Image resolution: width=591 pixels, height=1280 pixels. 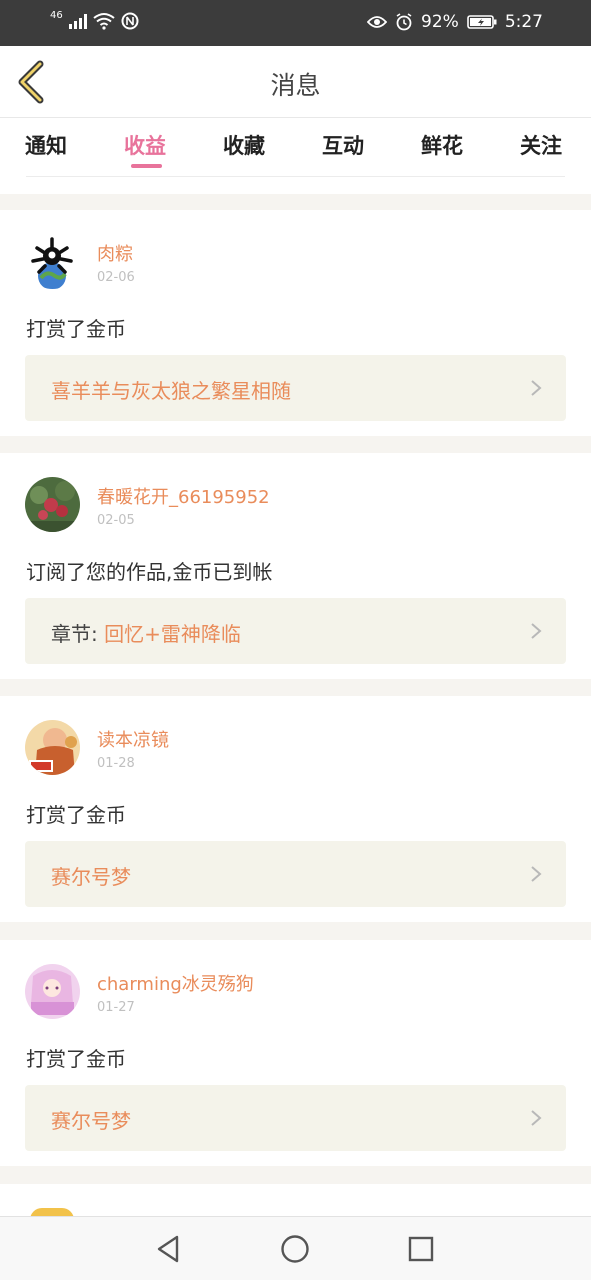 What do you see at coordinates (295, 631) in the screenshot?
I see `chapter-link: 章节: 回忆+雷神降临` at bounding box center [295, 631].